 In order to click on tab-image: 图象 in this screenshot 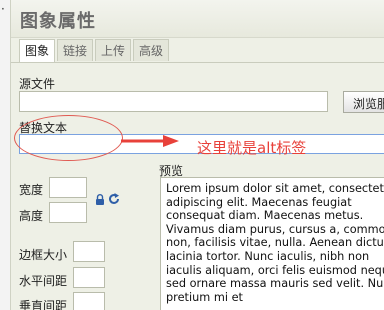, I will do `click(37, 50)`.